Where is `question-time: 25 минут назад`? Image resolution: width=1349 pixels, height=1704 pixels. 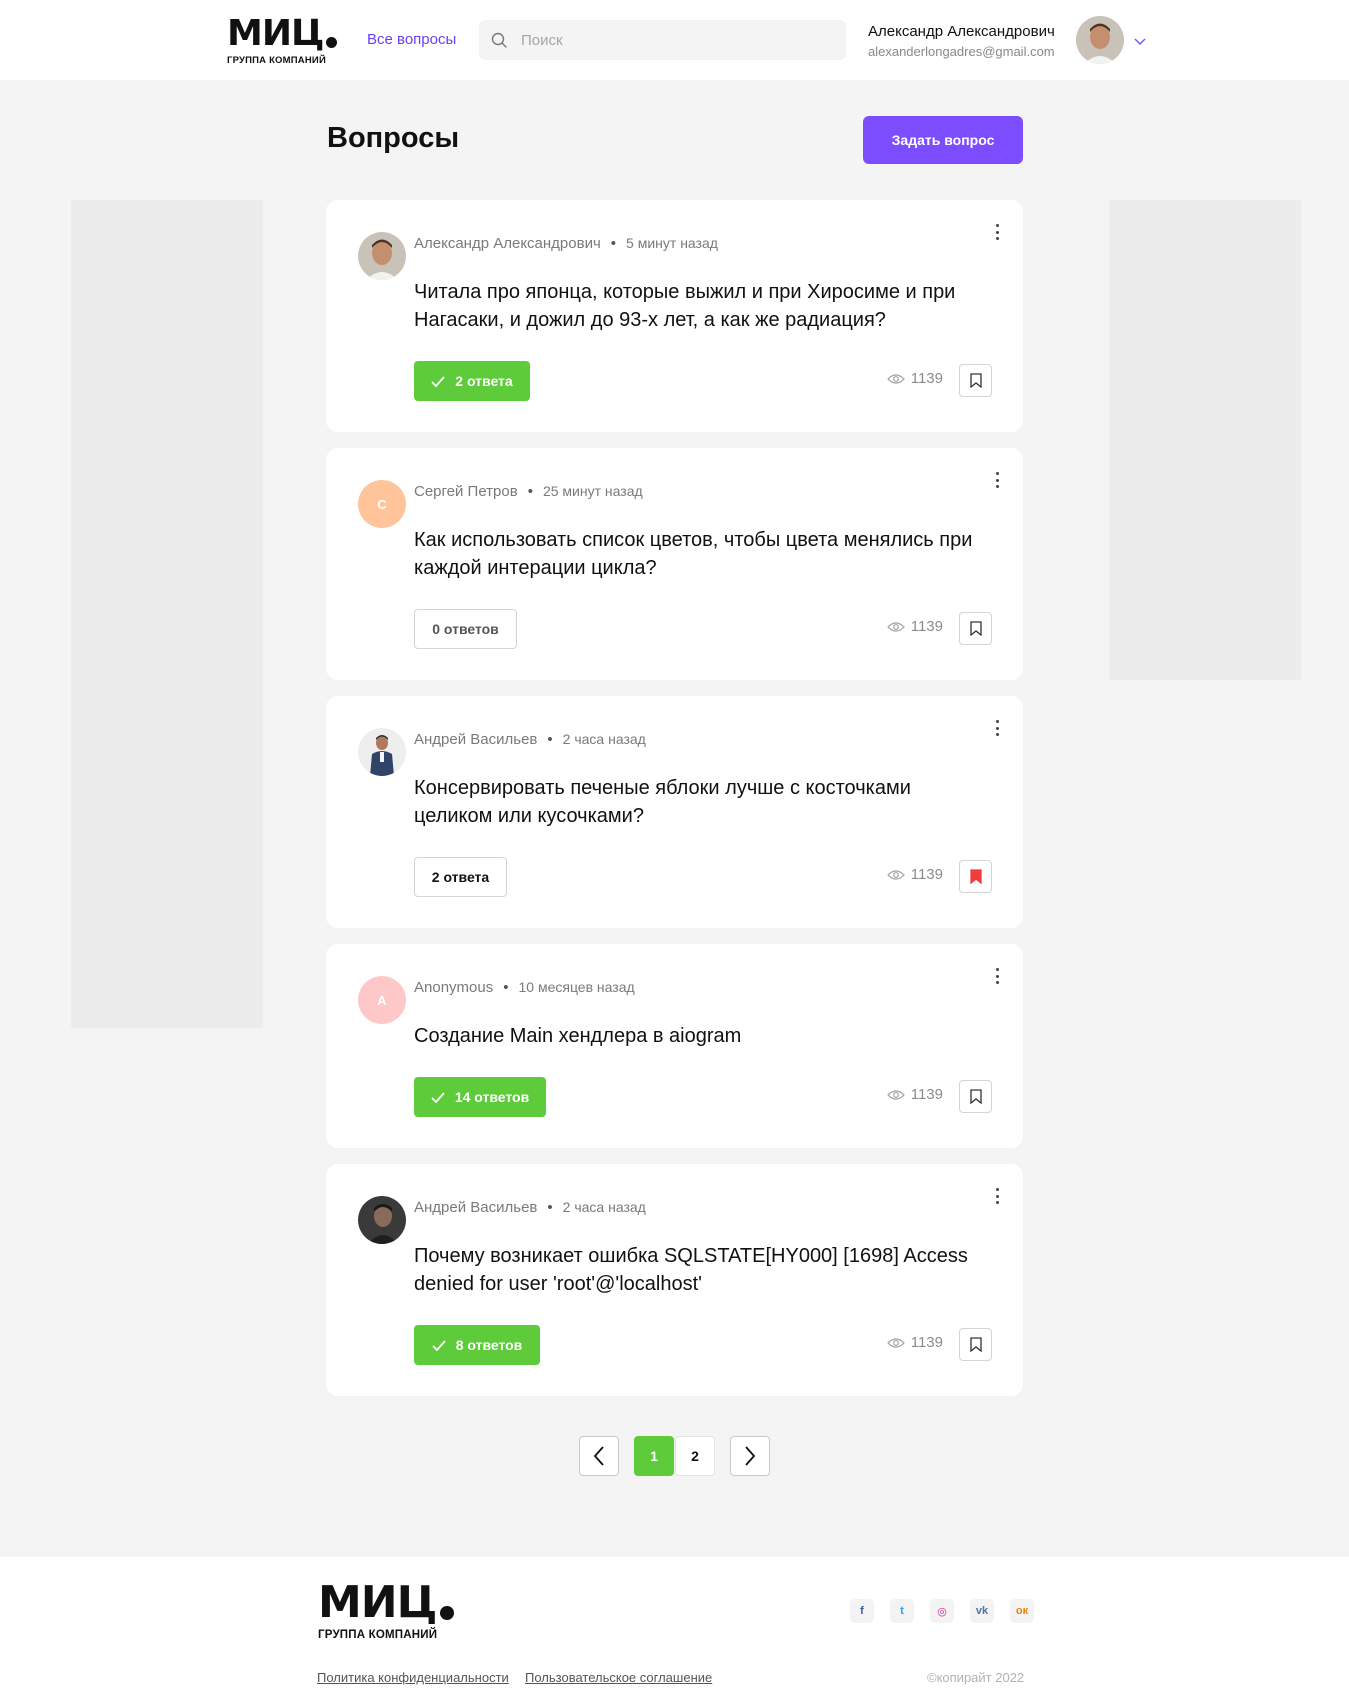 question-time: 25 минут назад is located at coordinates (592, 491).